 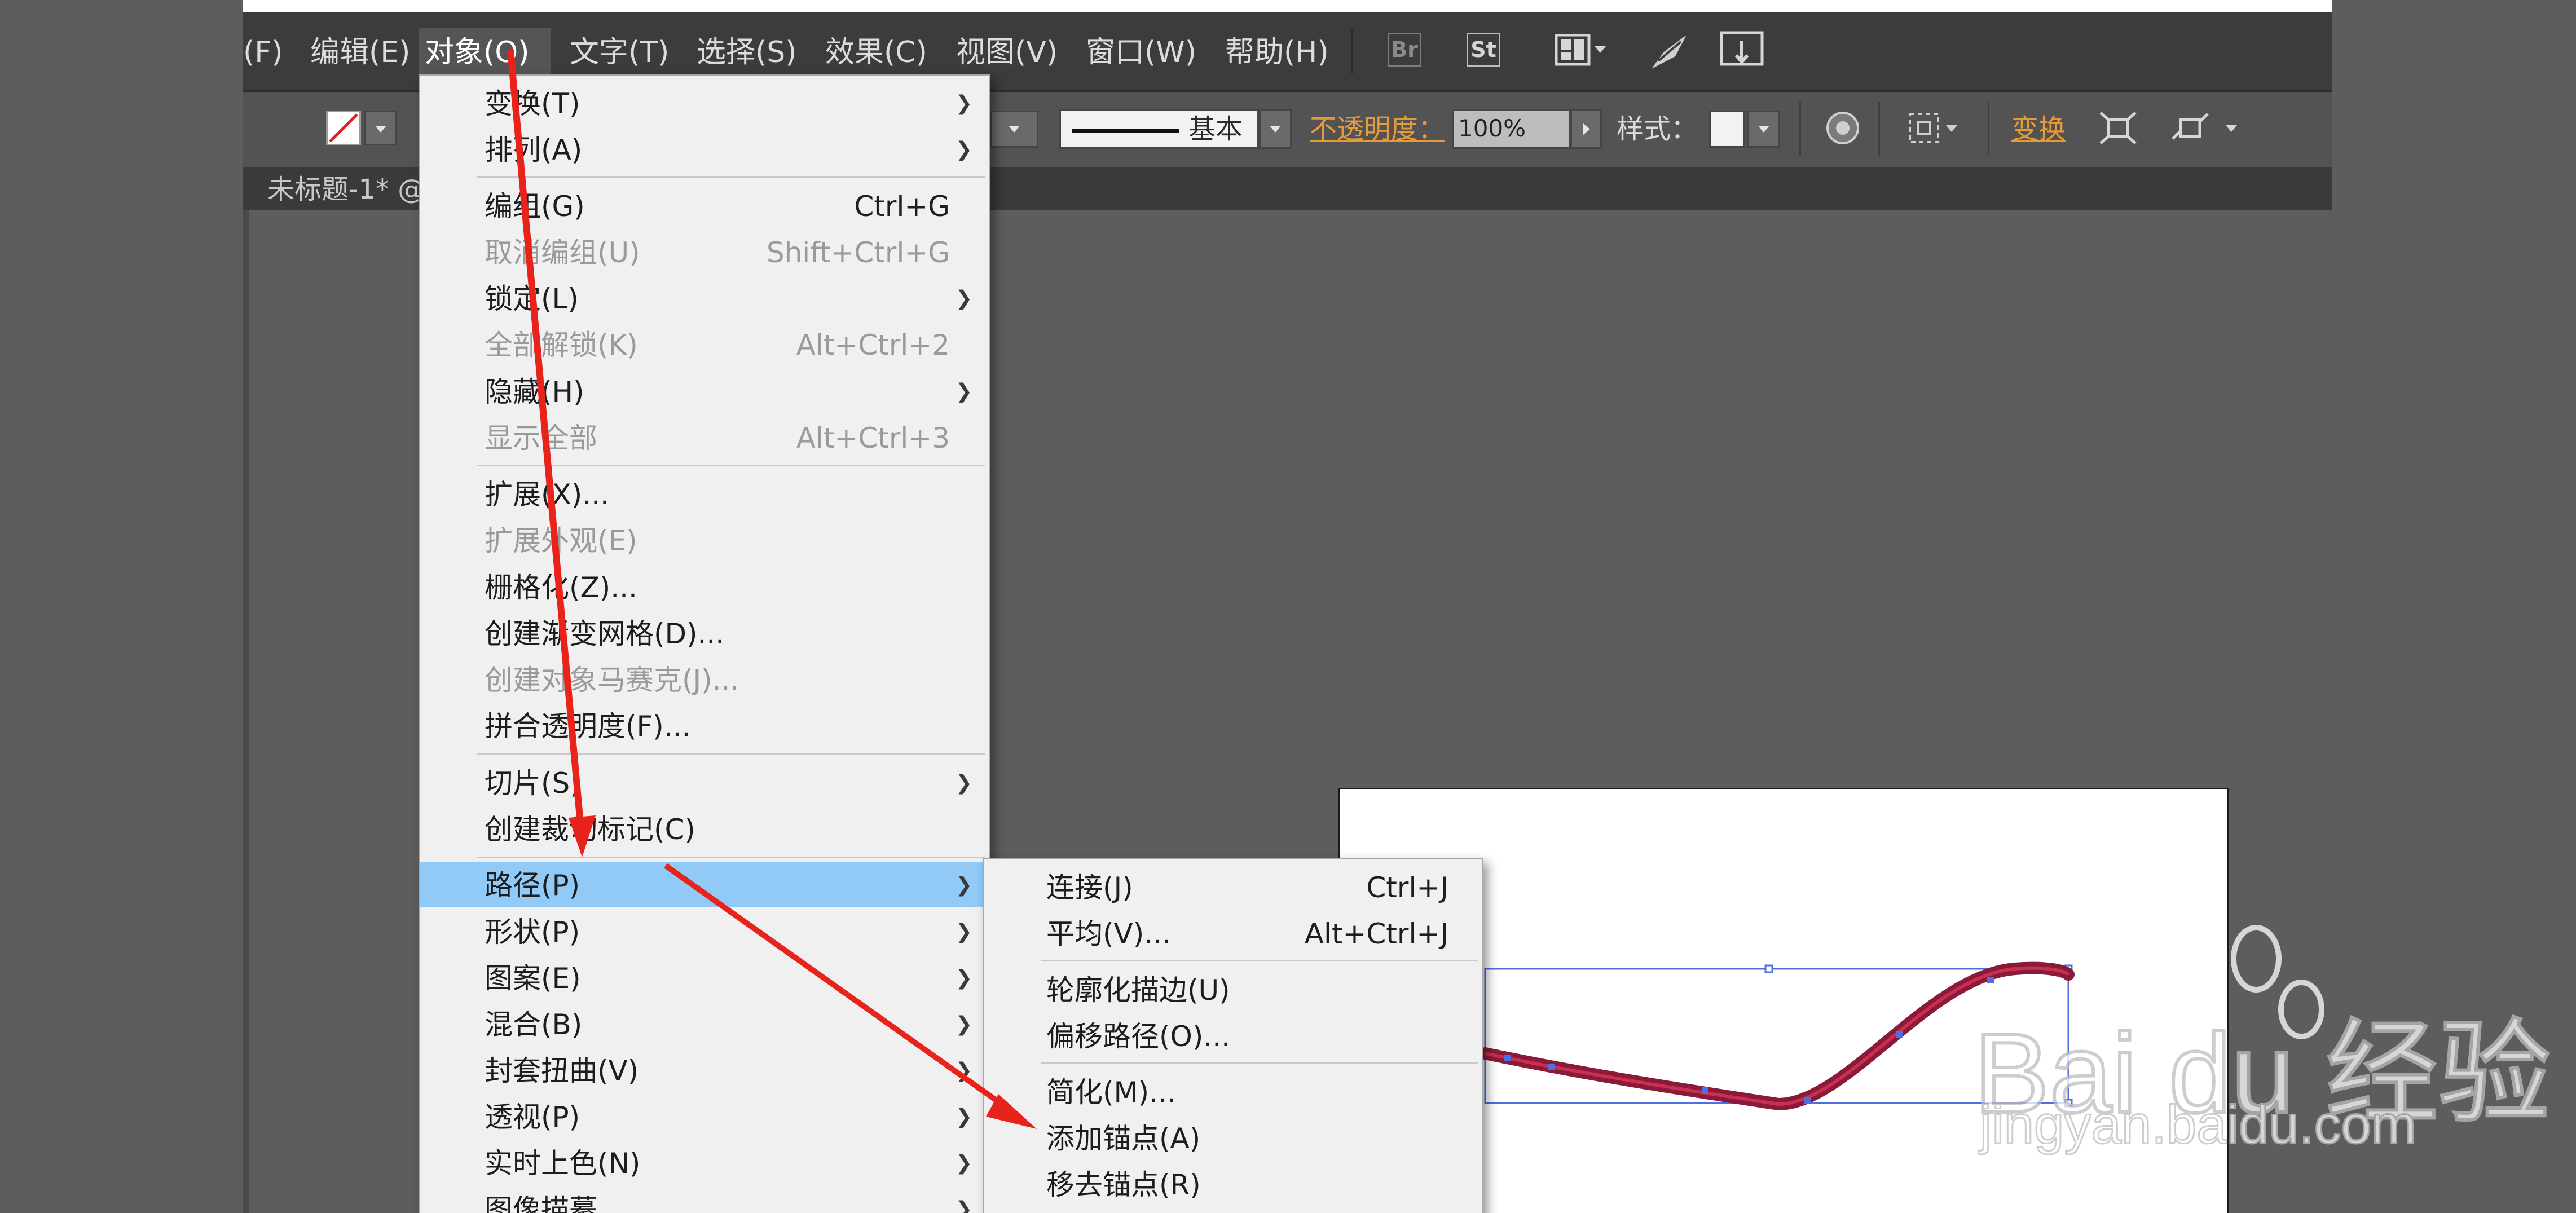 What do you see at coordinates (1287, 6) in the screenshot?
I see `window-top-strip` at bounding box center [1287, 6].